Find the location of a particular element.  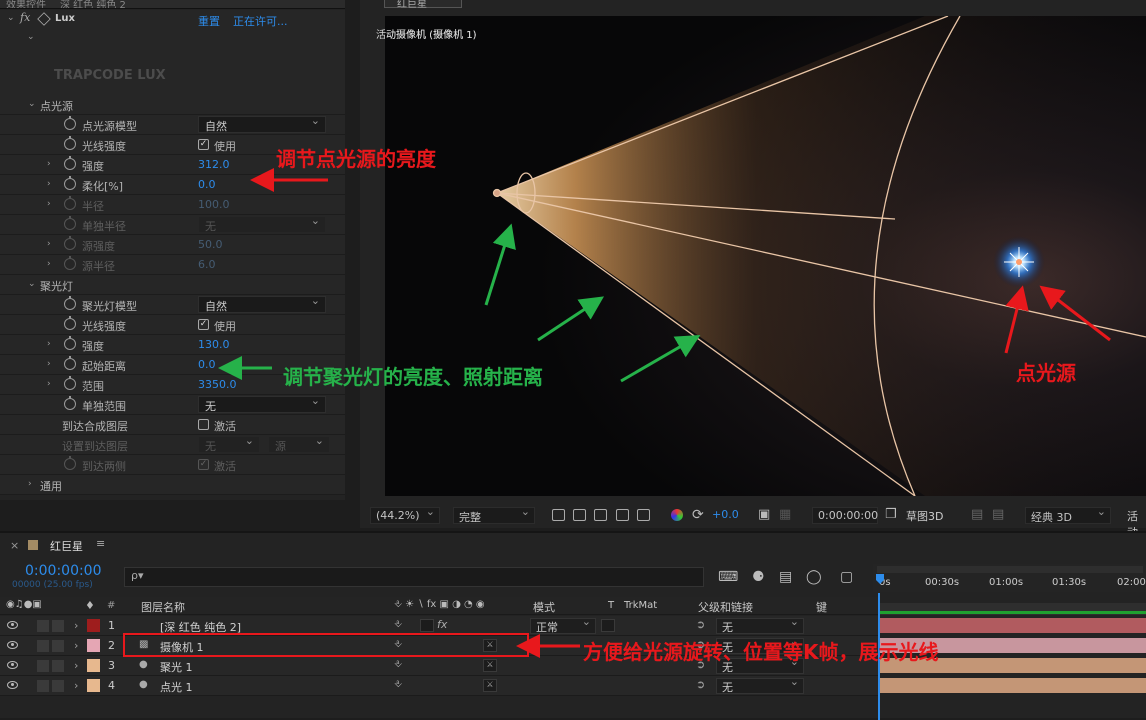

annotation-spot-intensity: 调节聚光灯的亮度、照射距离 is located at coordinates (413, 375).